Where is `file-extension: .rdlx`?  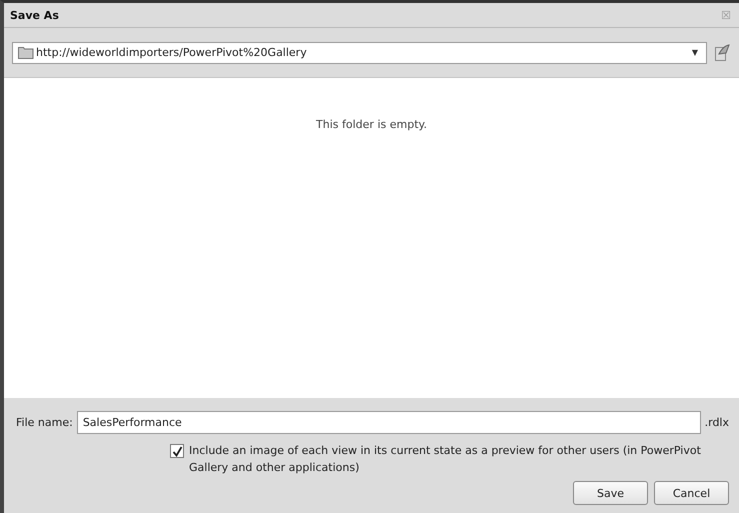 file-extension: .rdlx is located at coordinates (716, 422).